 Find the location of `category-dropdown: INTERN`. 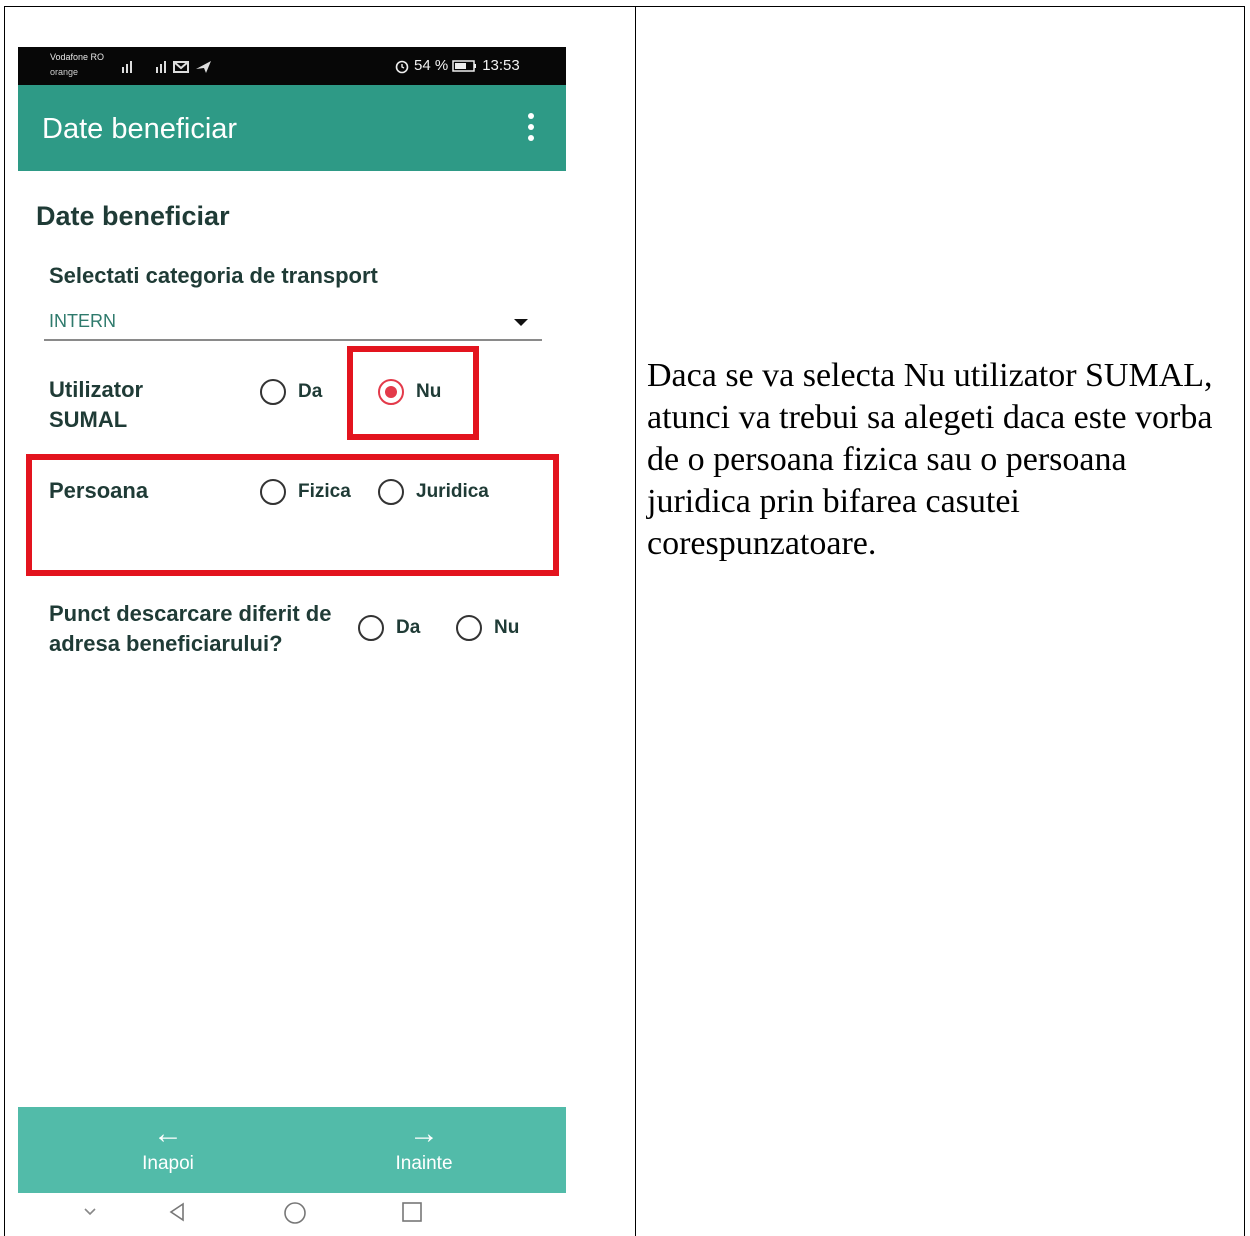

category-dropdown: INTERN is located at coordinates (293, 323).